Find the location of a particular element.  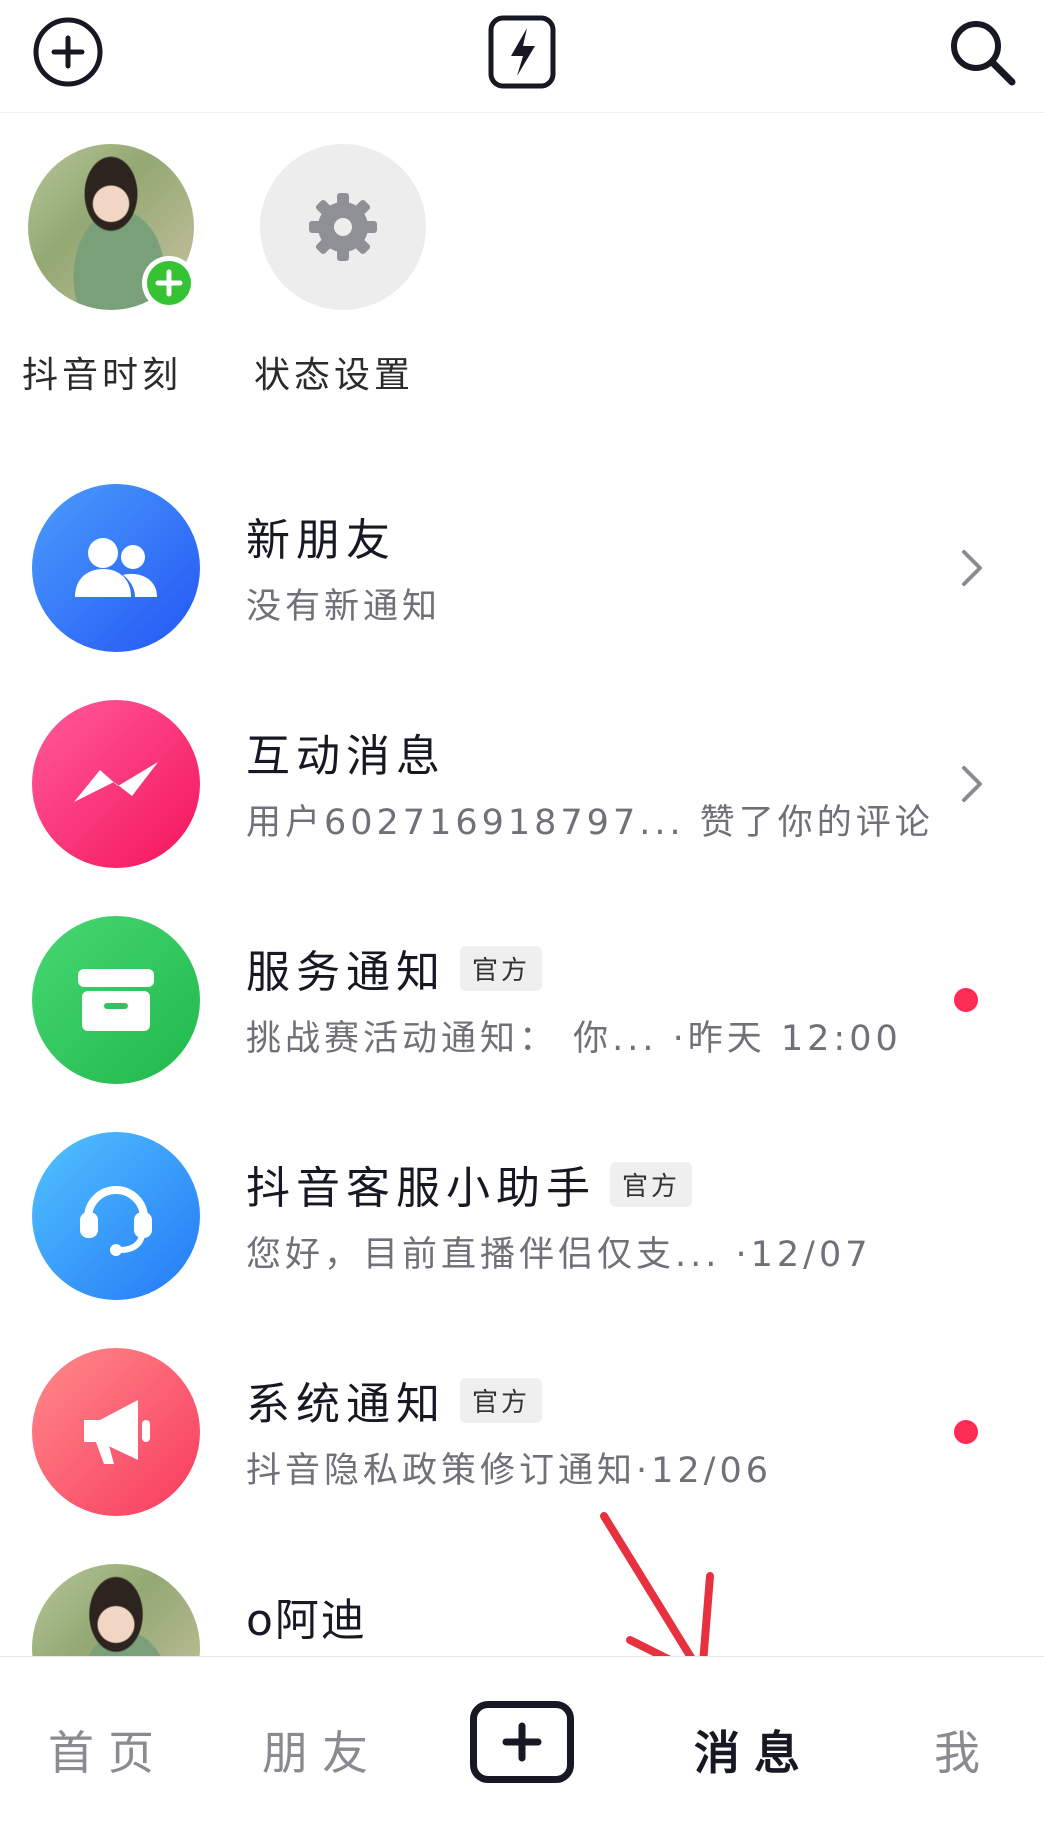

tab-me: 我 is located at coordinates (964, 1750).